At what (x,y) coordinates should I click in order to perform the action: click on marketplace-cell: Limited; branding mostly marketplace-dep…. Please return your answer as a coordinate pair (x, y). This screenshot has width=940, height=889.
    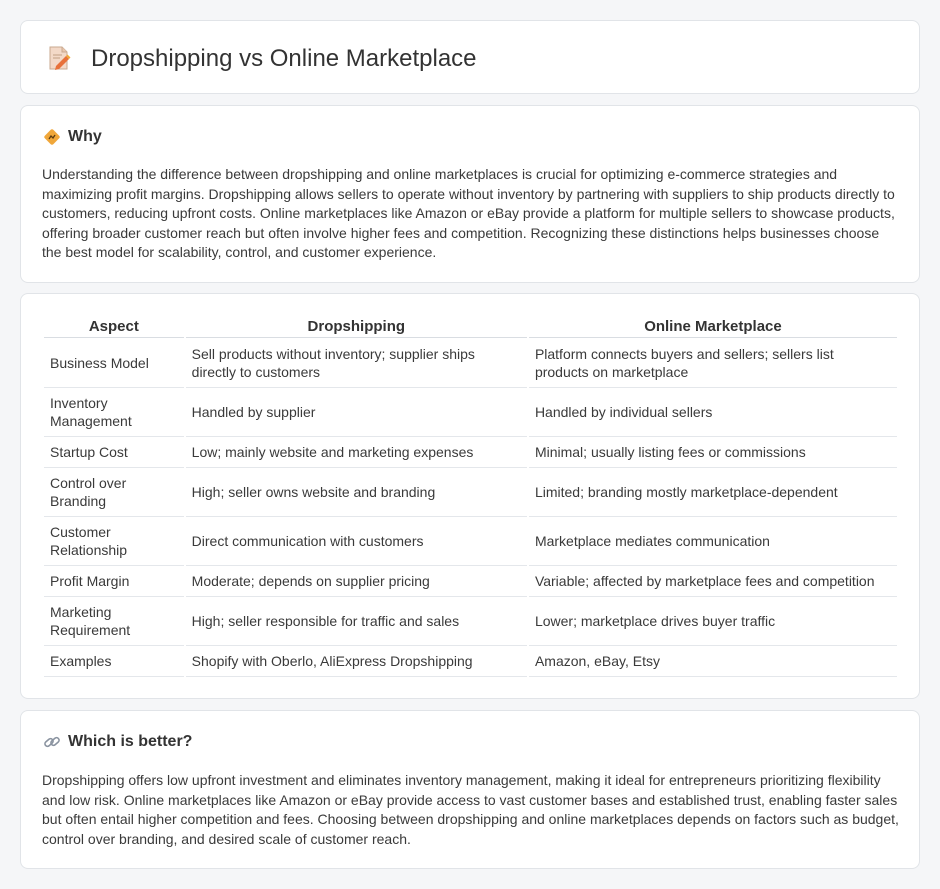
    Looking at the image, I should click on (712, 492).